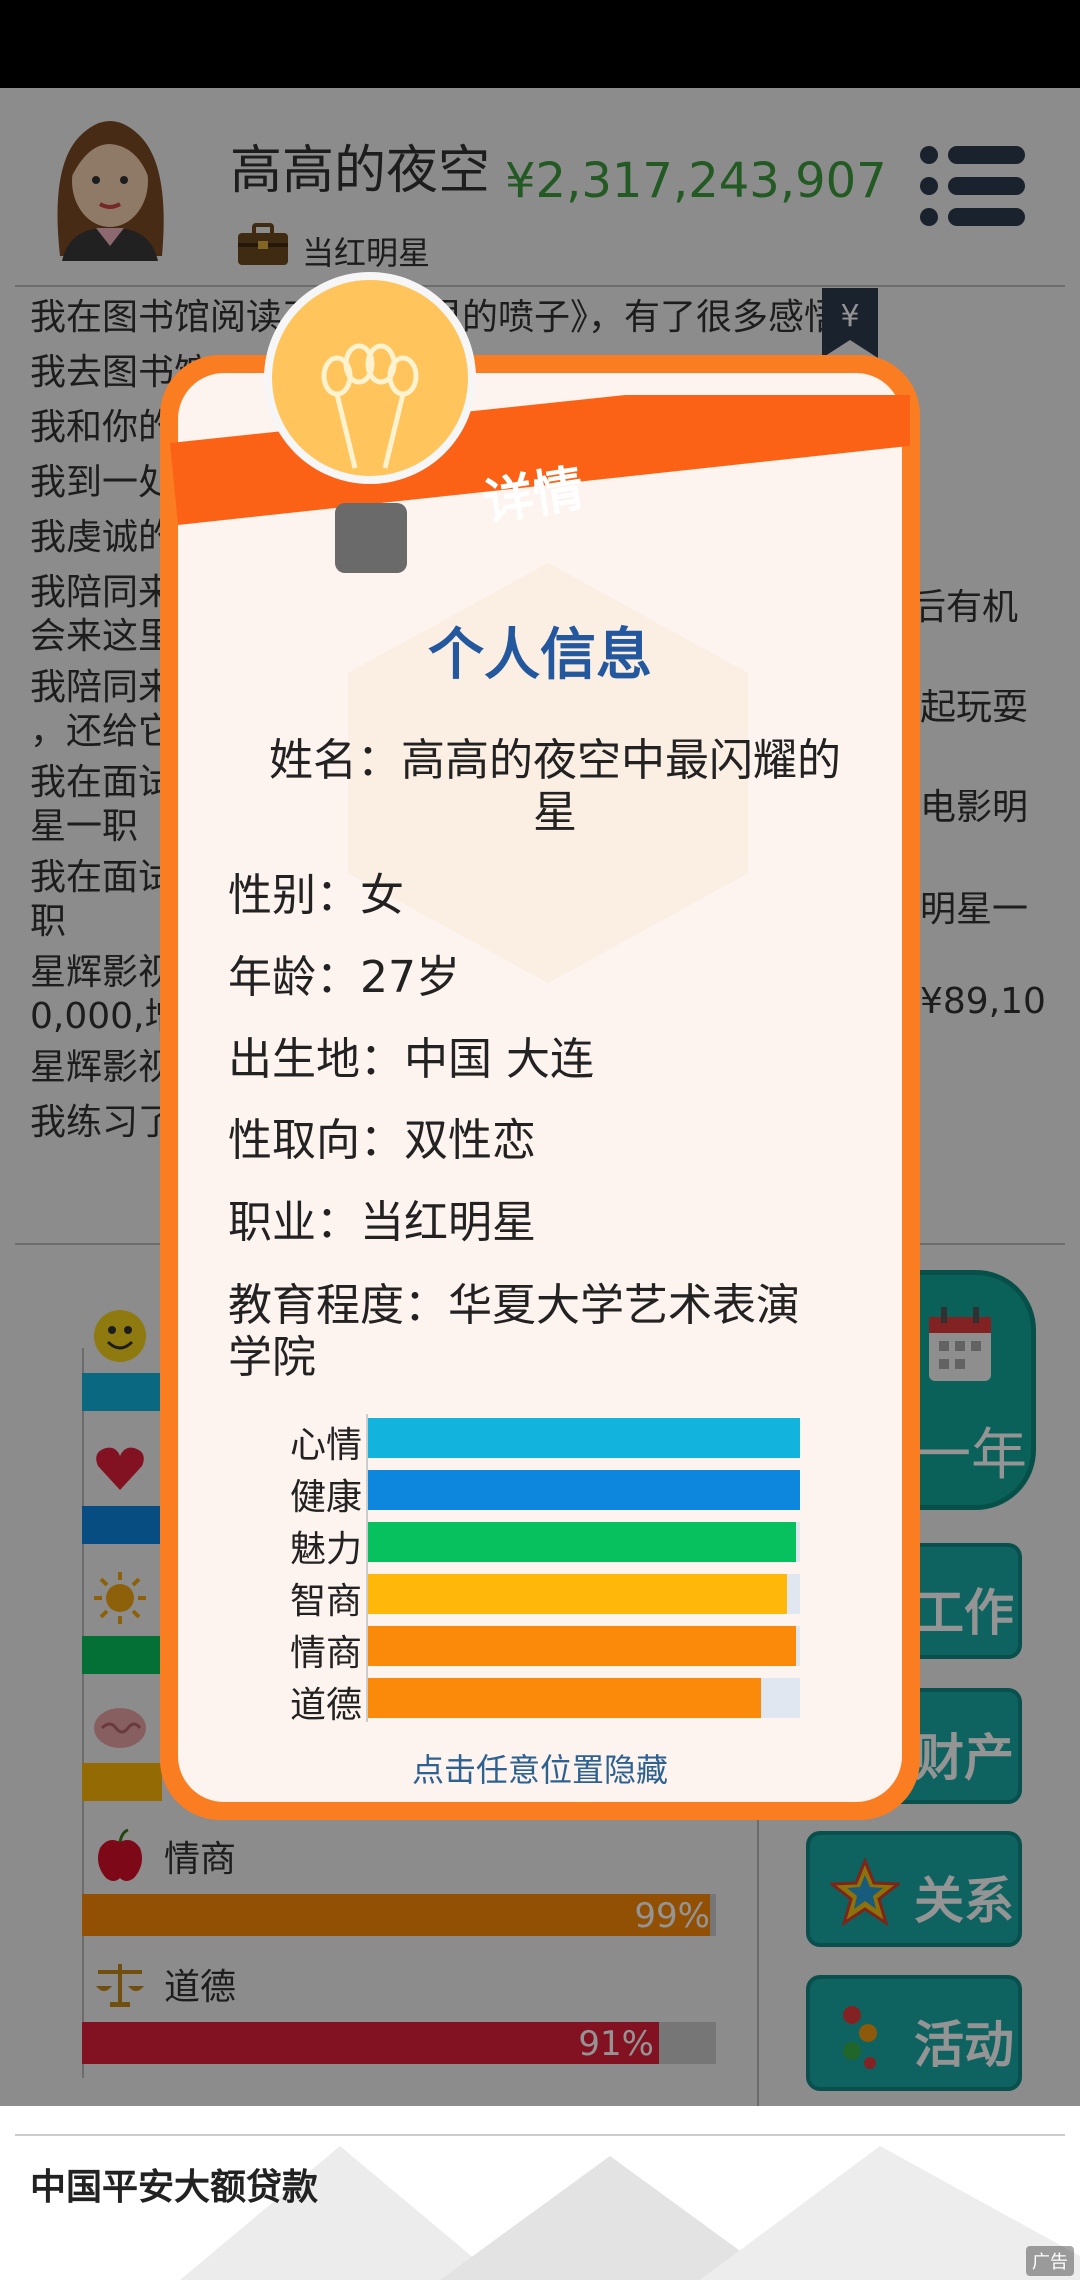 Image resolution: width=1080 pixels, height=2280 pixels. Describe the element at coordinates (548, 1332) in the screenshot. I see `info-education: 教育程度：华夏大学艺术表演 学院` at that location.